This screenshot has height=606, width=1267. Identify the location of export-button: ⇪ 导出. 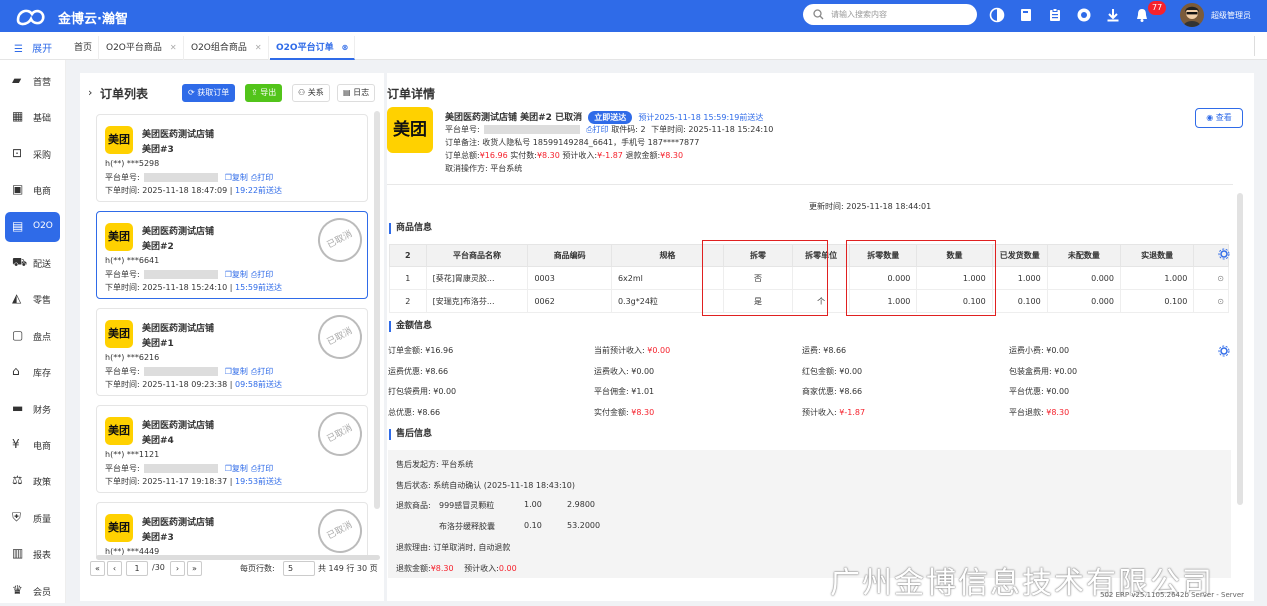
(264, 93).